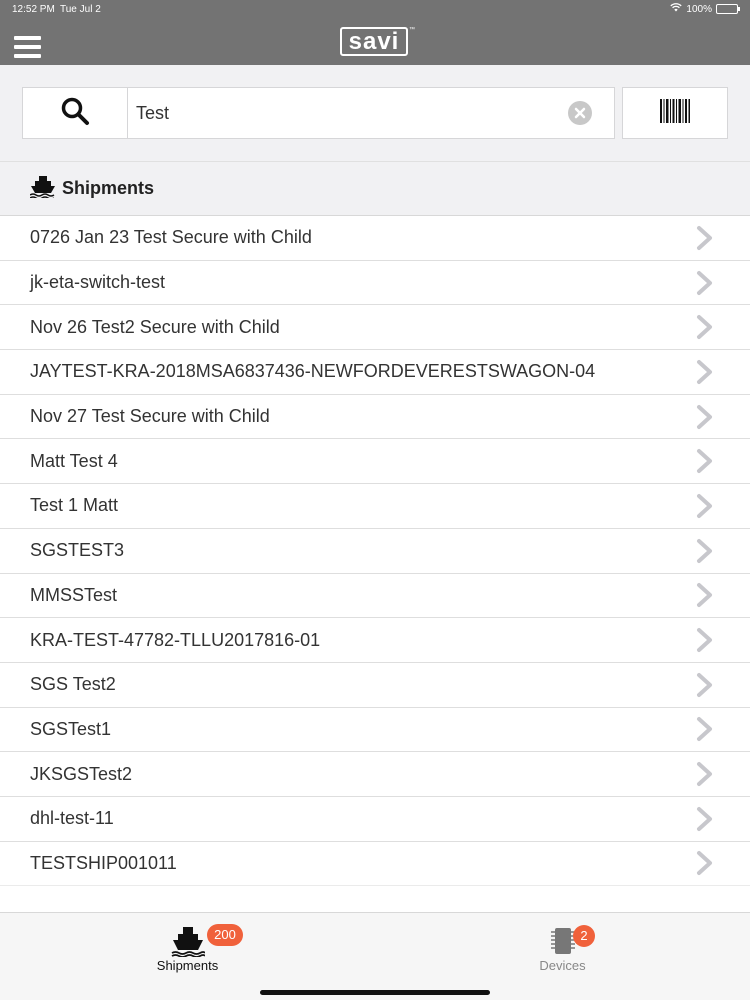 Image resolution: width=750 pixels, height=1000 pixels. I want to click on shipment-name: SGSTest1, so click(71, 728).